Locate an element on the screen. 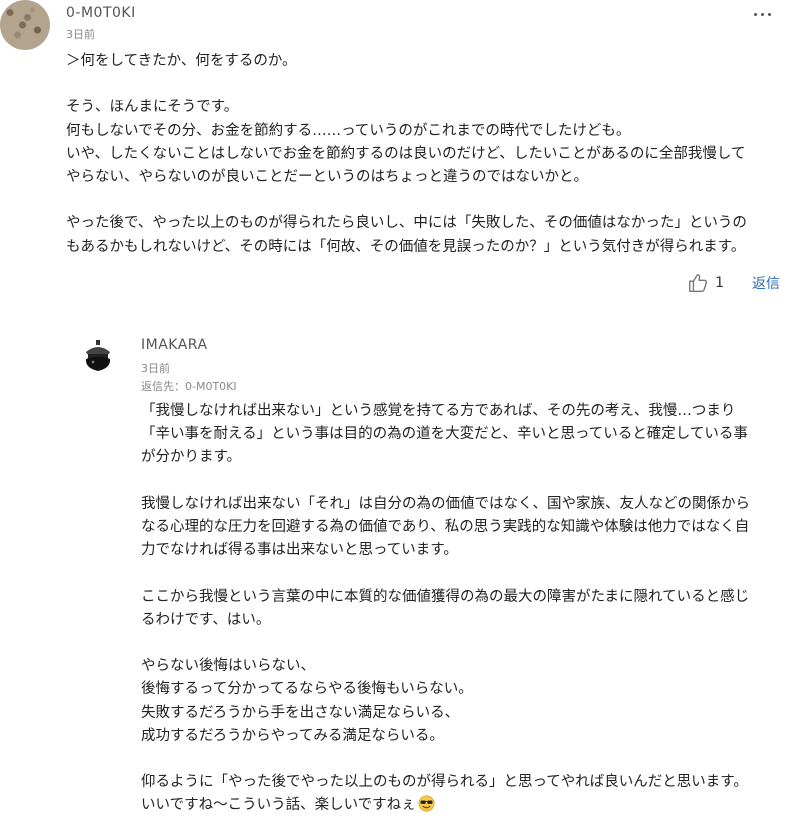 Image resolution: width=800 pixels, height=818 pixels. more-options-icon is located at coordinates (762, 14).